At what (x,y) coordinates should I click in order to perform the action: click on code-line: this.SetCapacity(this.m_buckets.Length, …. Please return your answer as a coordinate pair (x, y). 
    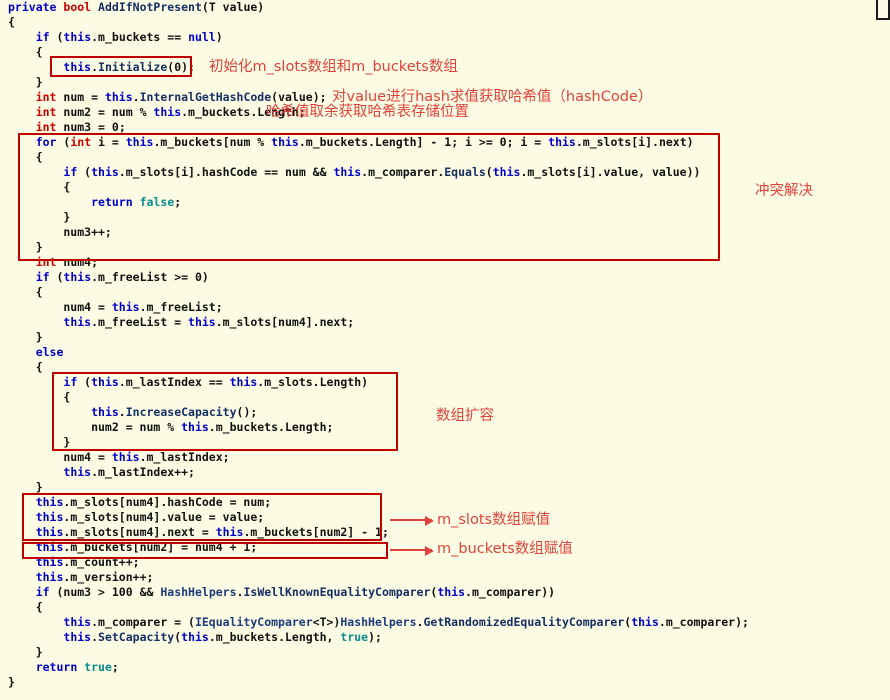
    Looking at the image, I should click on (222, 637).